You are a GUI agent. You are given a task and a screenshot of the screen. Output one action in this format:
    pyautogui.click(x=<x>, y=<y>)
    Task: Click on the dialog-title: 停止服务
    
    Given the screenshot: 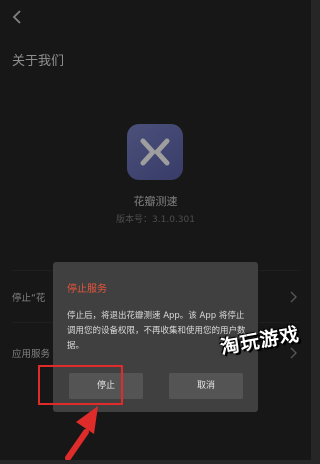 What is the action you would take?
    pyautogui.click(x=87, y=289)
    